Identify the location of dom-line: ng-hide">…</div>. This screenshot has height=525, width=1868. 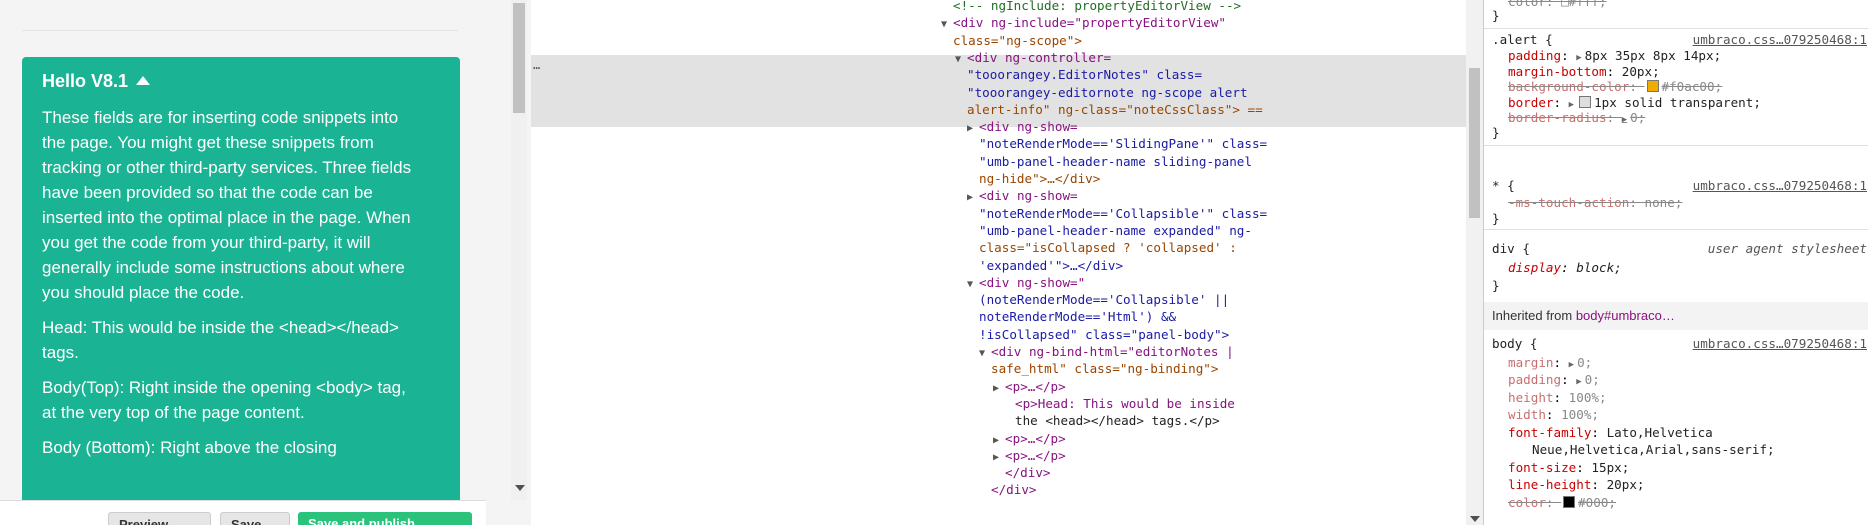
(1039, 179).